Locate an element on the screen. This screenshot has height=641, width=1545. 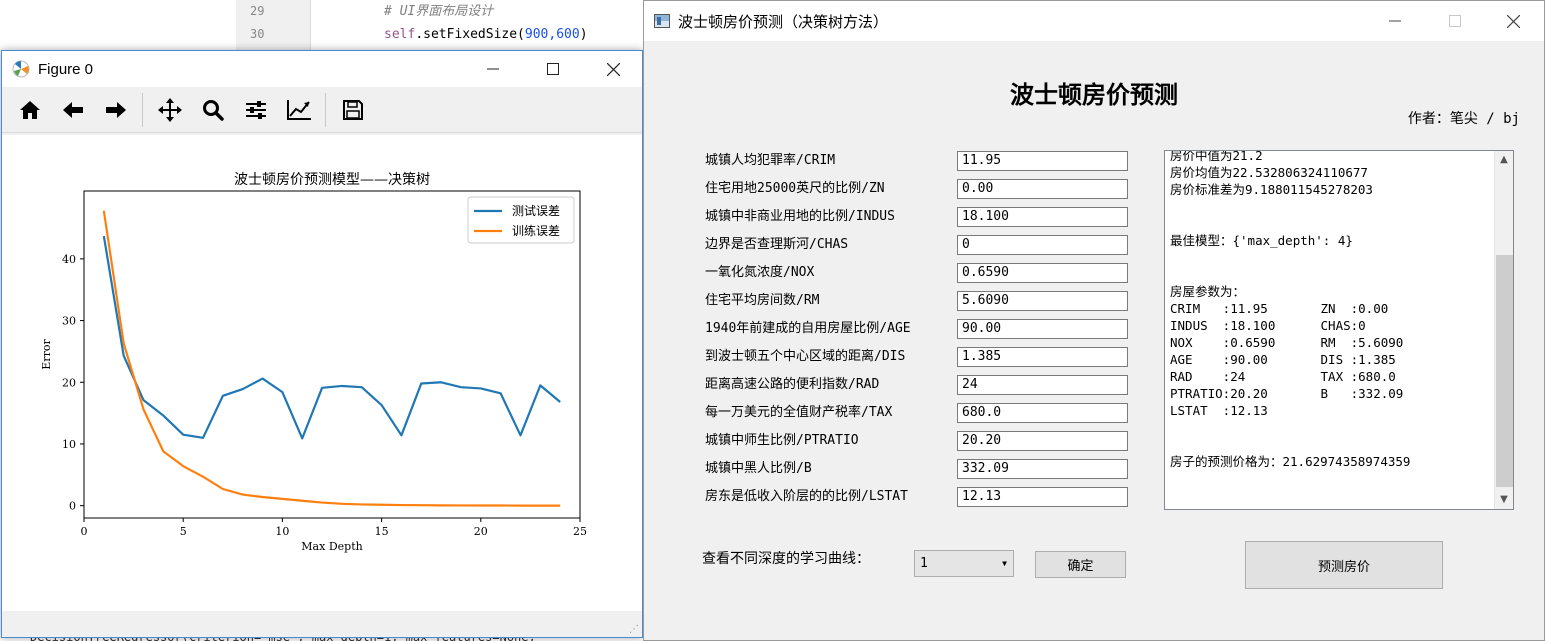
depth-select-value: 1 is located at coordinates (924, 563).